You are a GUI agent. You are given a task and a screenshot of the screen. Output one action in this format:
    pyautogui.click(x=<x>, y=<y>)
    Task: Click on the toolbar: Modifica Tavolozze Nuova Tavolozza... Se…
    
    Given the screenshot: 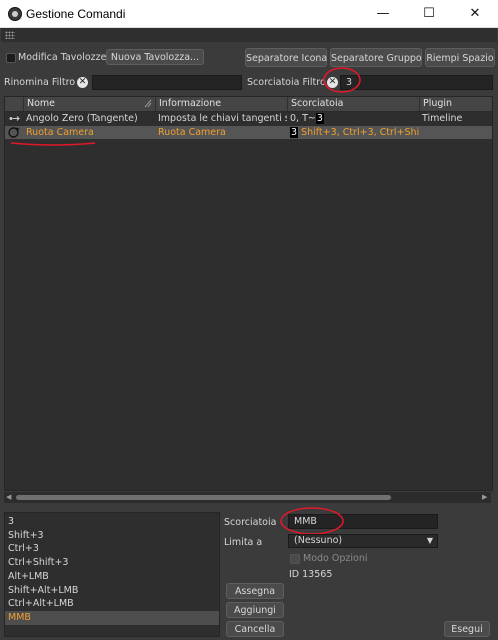 What is the action you would take?
    pyautogui.click(x=249, y=58)
    